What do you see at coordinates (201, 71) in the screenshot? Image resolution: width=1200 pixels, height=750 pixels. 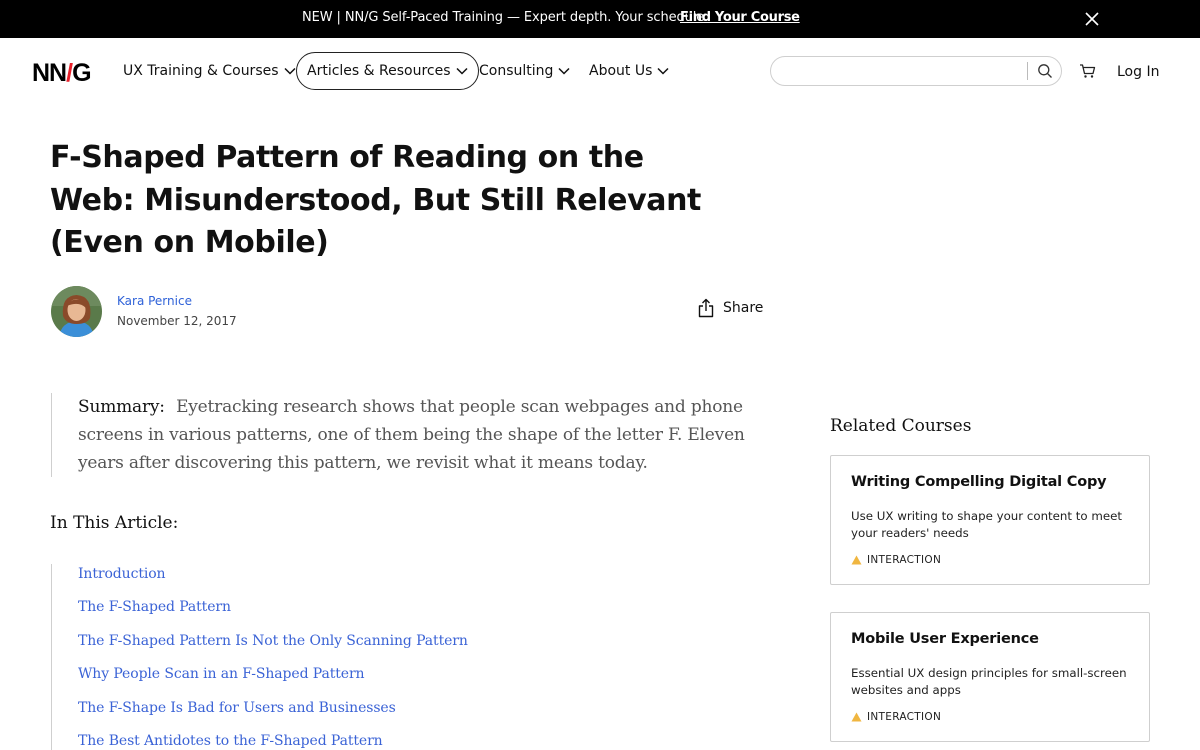 I see `nav-ux-training-label: UX Training & Courses` at bounding box center [201, 71].